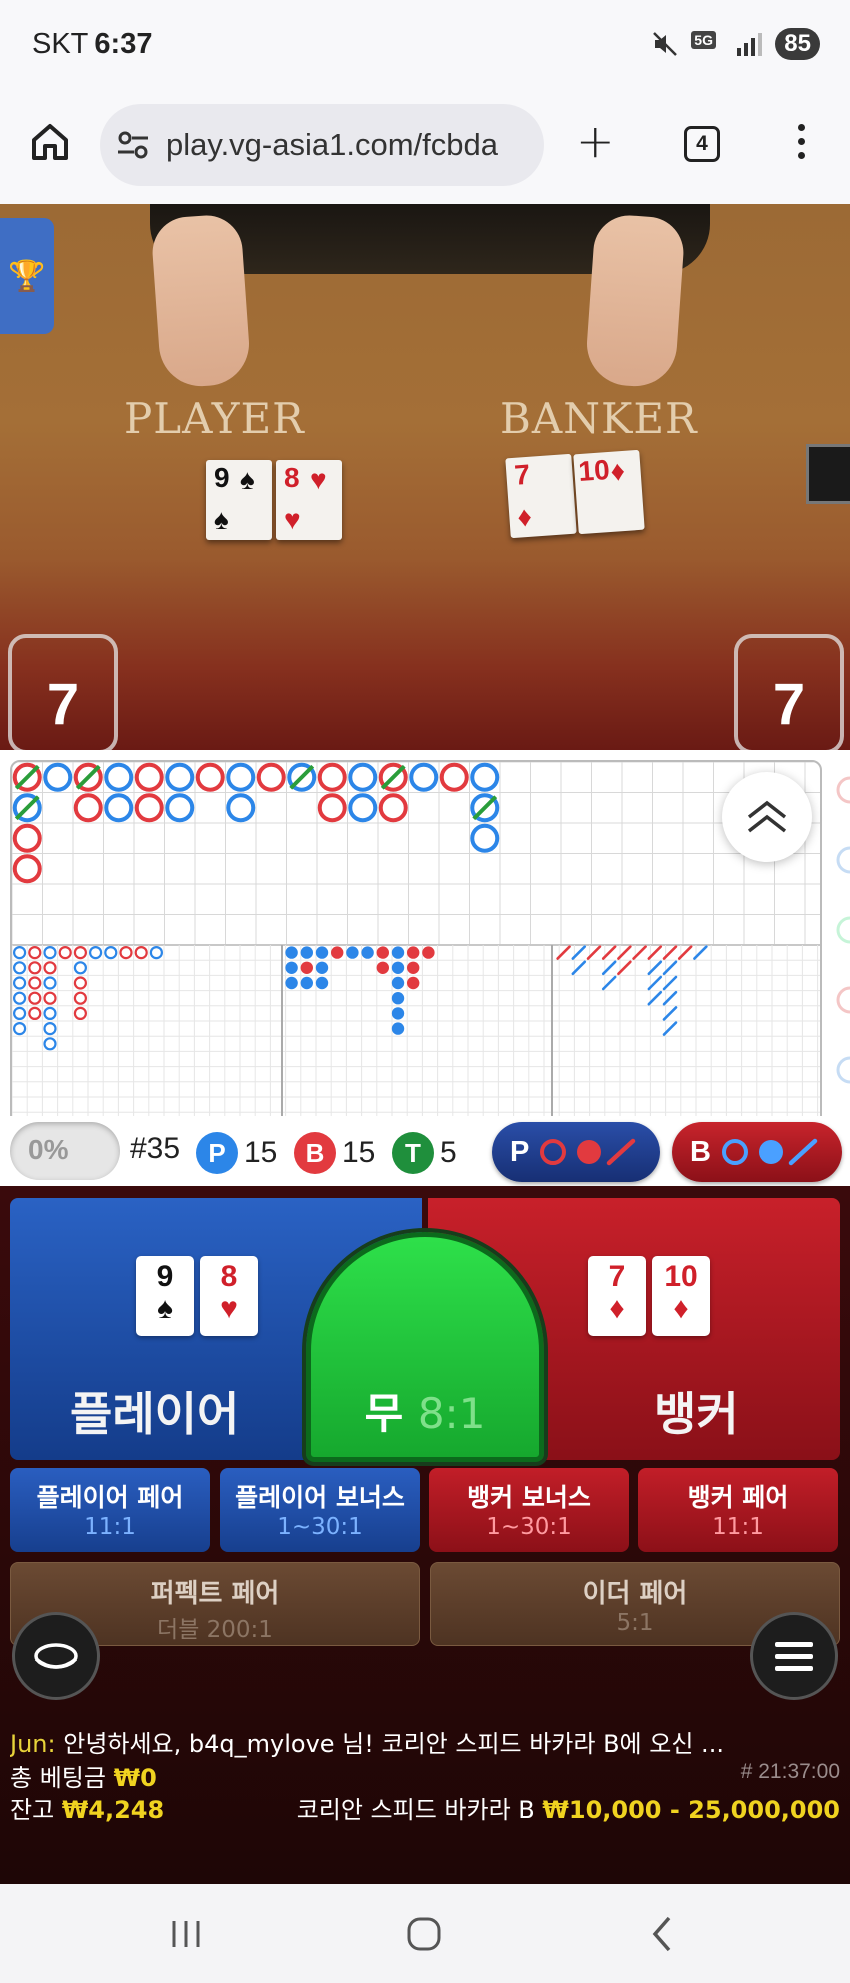  I want to click on status-bar: SKT 6:37 5G 85, so click(425, 46).